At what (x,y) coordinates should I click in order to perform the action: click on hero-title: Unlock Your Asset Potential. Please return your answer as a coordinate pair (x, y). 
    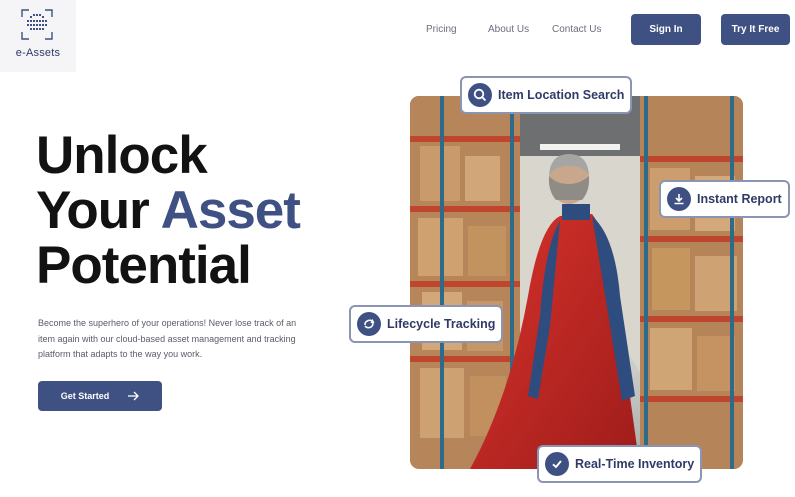
    Looking at the image, I should click on (168, 210).